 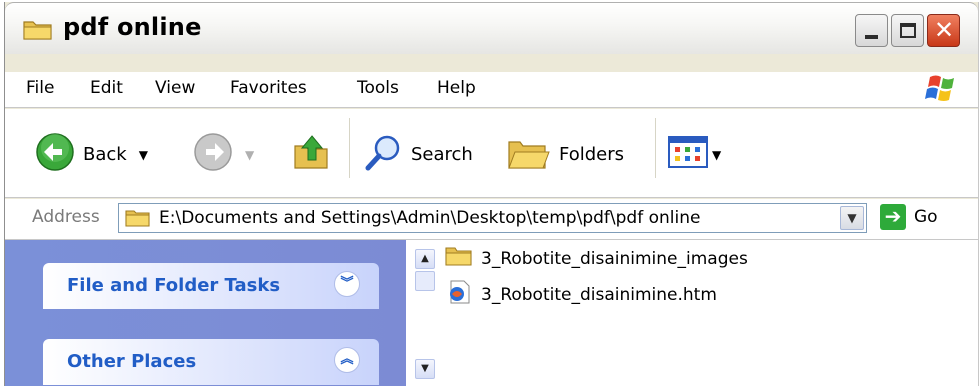 I want to click on views-button: ▼, so click(x=694, y=154).